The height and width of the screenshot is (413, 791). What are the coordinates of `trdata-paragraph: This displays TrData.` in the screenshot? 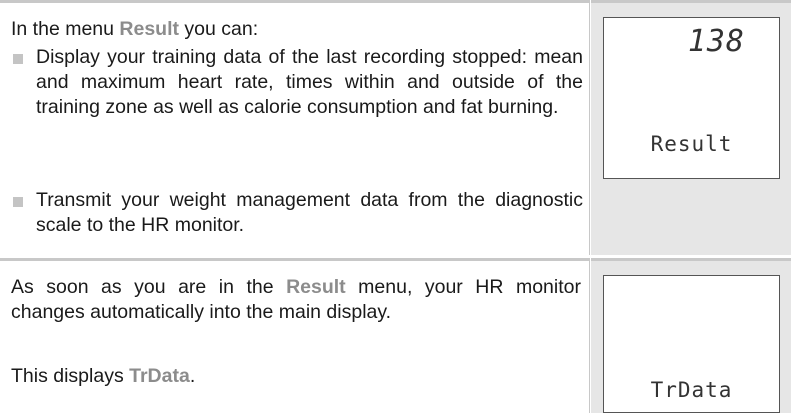 It's located at (296, 376).